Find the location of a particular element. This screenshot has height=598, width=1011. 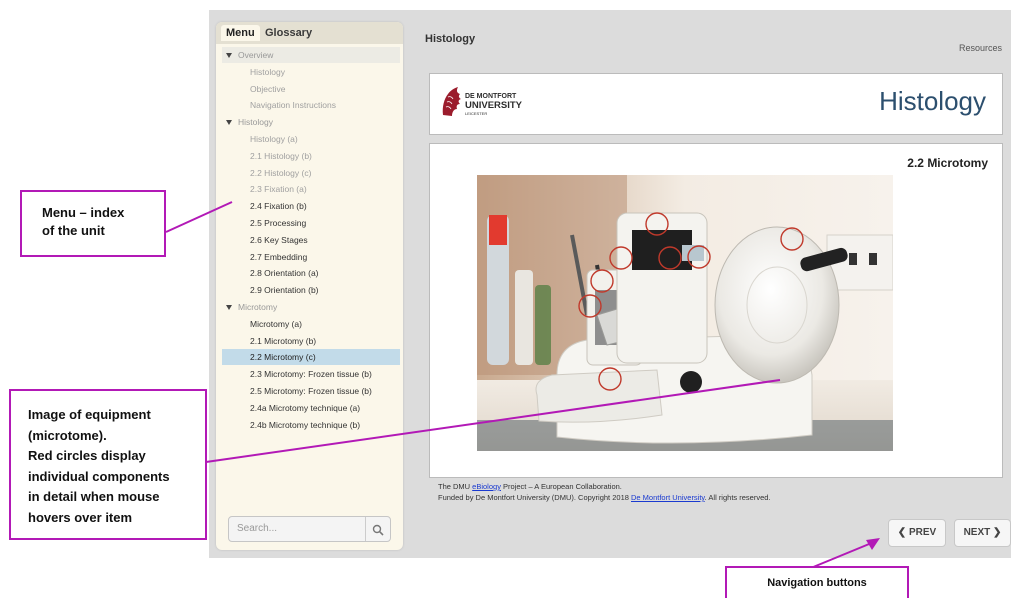

section-title: 2.2 Microtomy is located at coordinates (947, 163).